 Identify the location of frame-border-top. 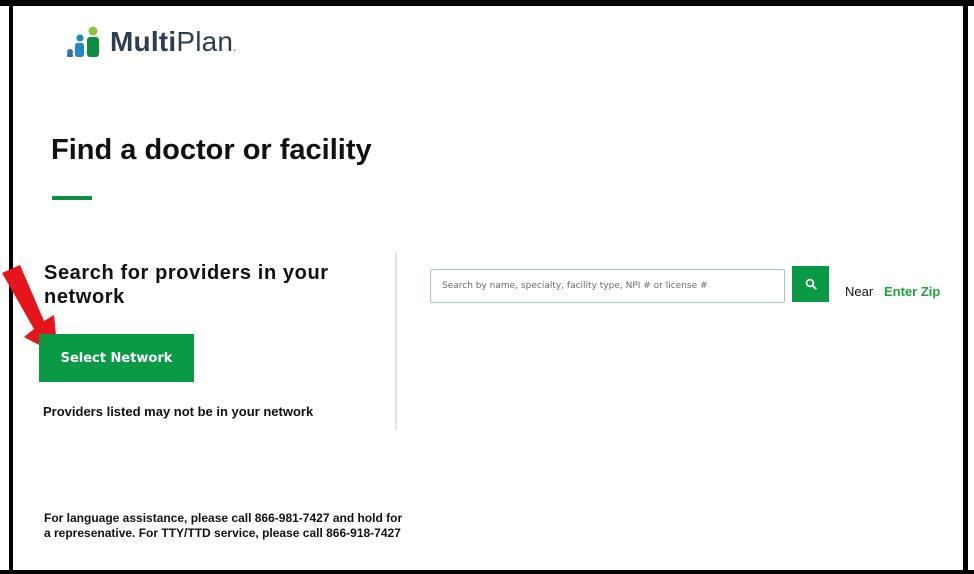
(487, 3).